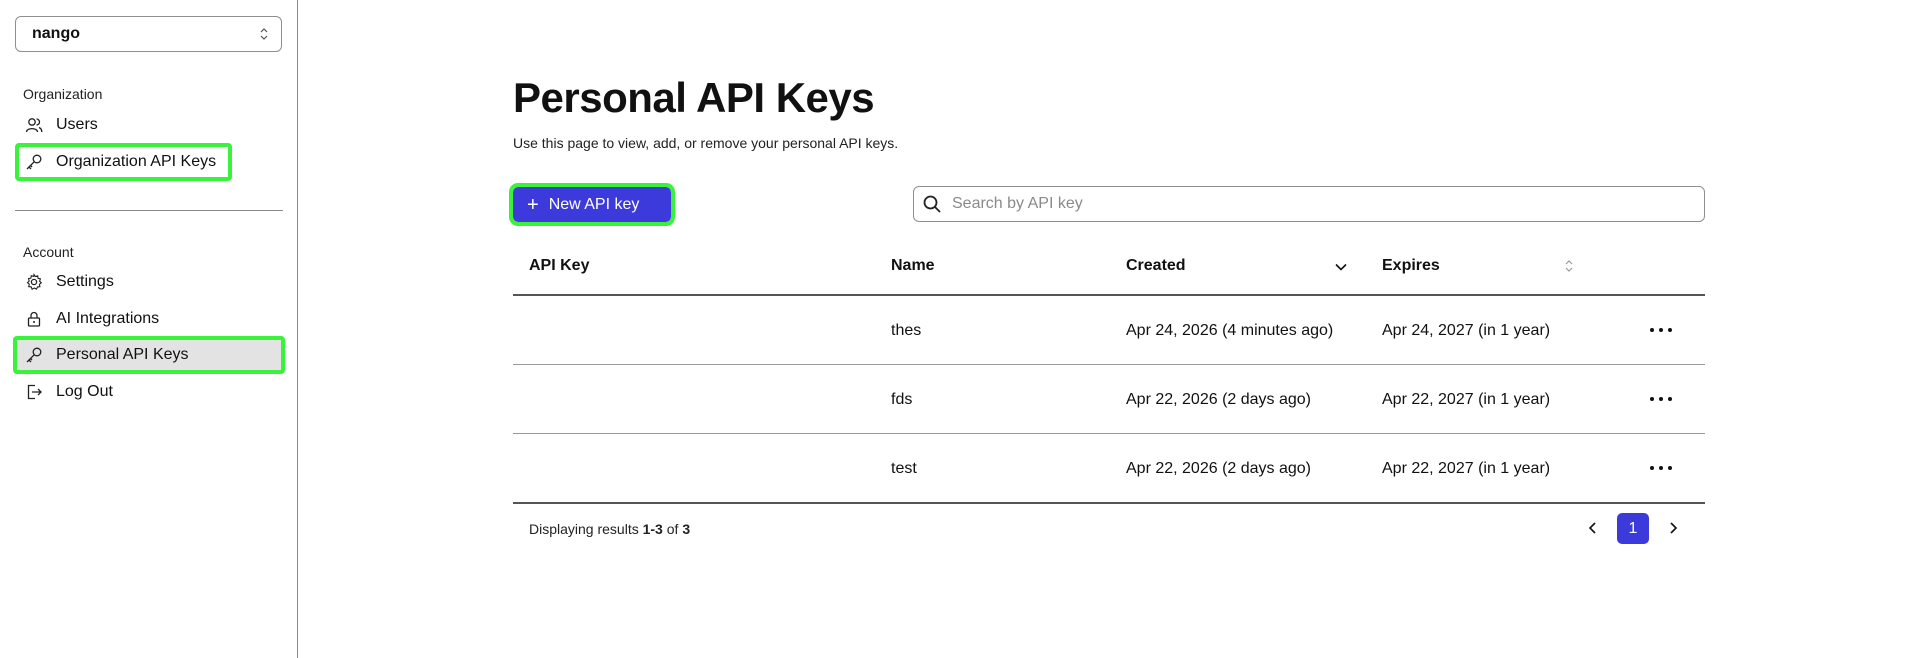 The image size is (1919, 658). What do you see at coordinates (1109, 503) in the screenshot?
I see `table-bottom-divider` at bounding box center [1109, 503].